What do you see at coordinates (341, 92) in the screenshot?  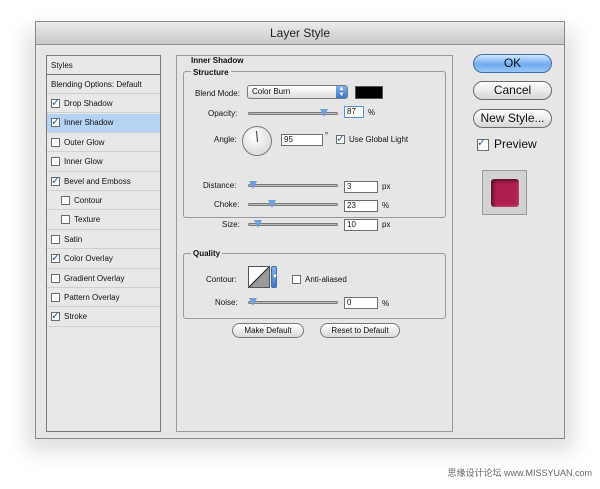 I see `select-arrows-icon: ▲ ▼` at bounding box center [341, 92].